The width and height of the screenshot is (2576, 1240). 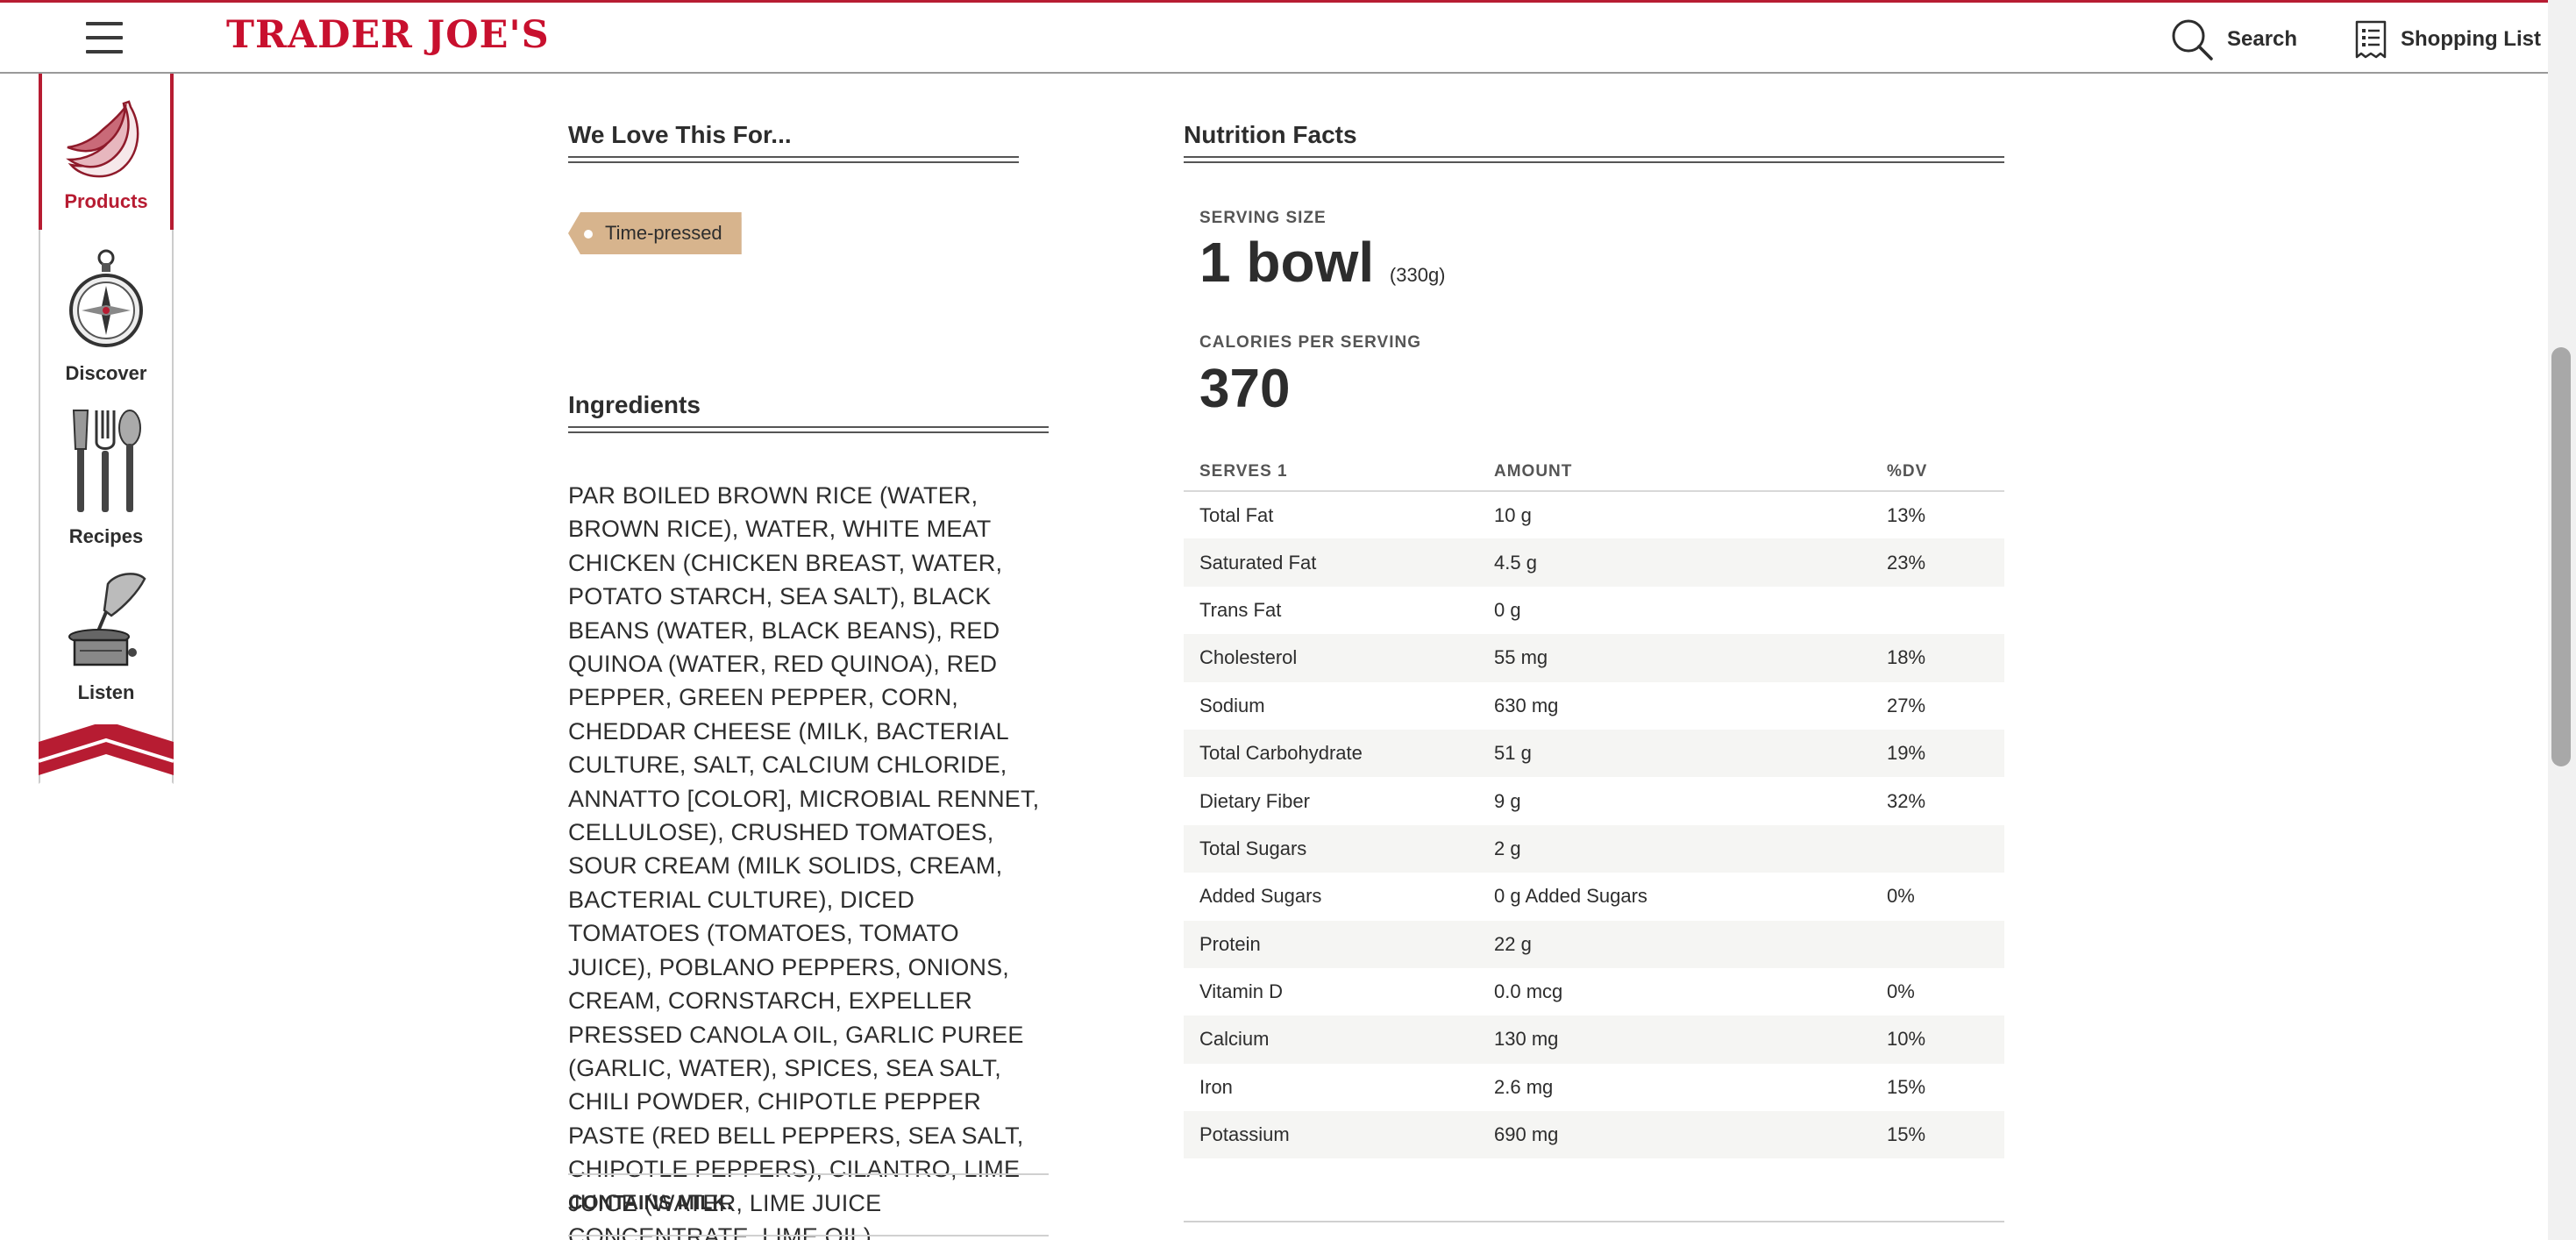 What do you see at coordinates (1937, 1040) in the screenshot?
I see `nutrient-dv: 10%` at bounding box center [1937, 1040].